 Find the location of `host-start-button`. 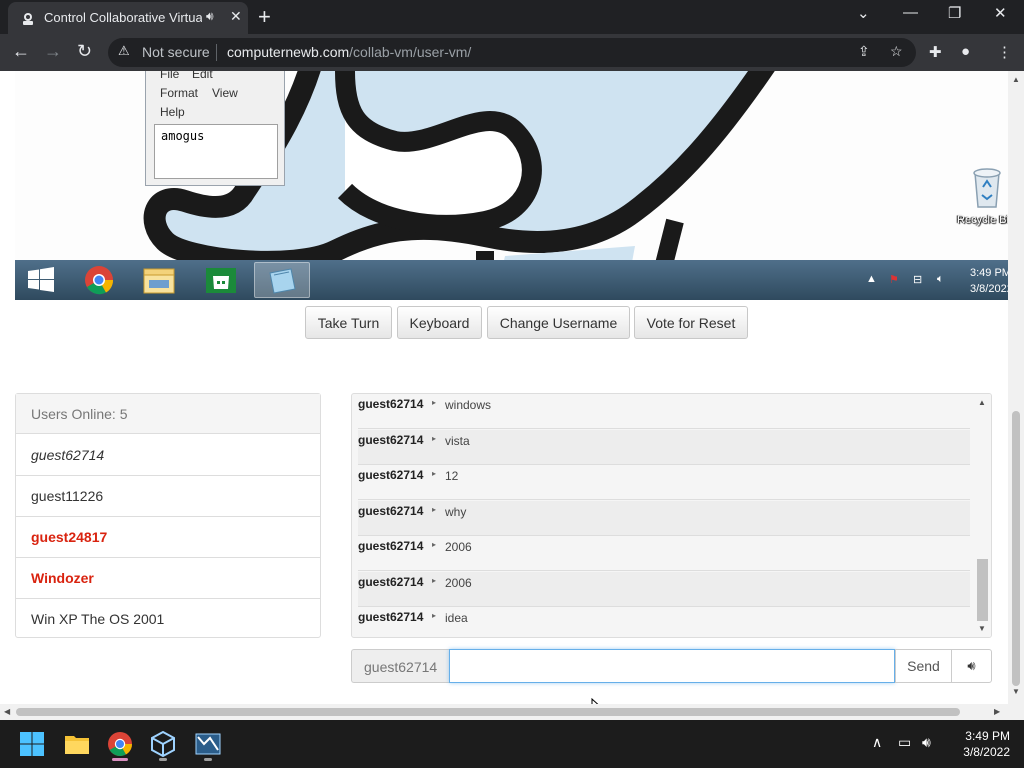

host-start-button is located at coordinates (32, 744).